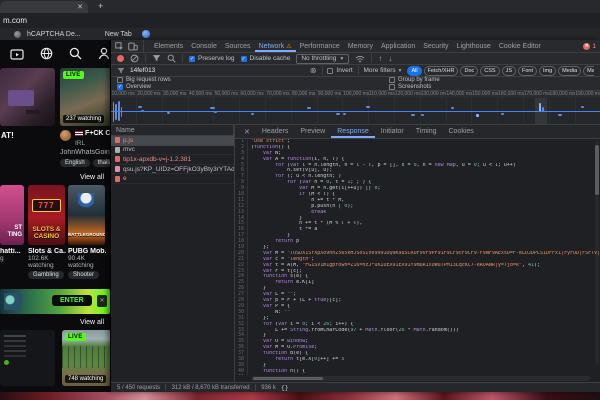 This screenshot has width=600, height=400. What do you see at coordinates (320, 46) in the screenshot?
I see `devtools-tab: Performance⚠` at bounding box center [320, 46].